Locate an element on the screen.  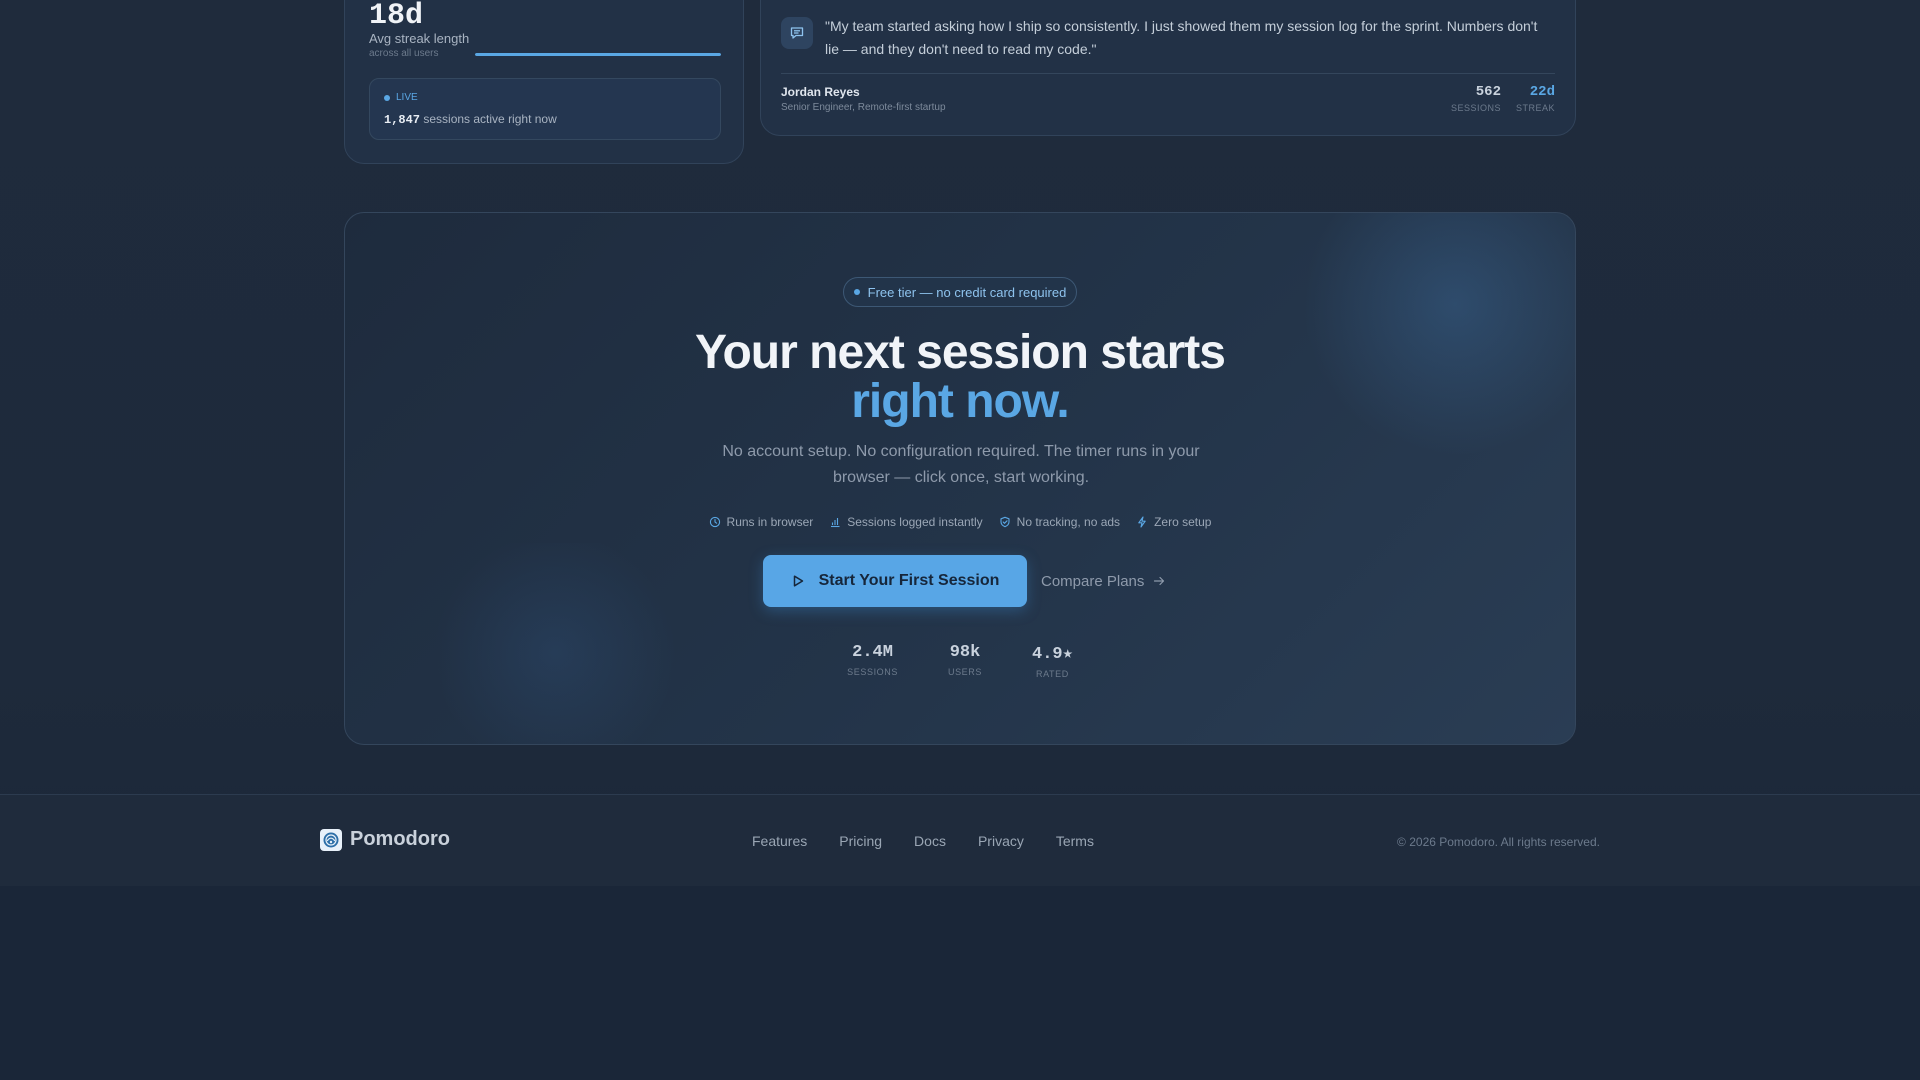
bolt-icon is located at coordinates (1142, 522).